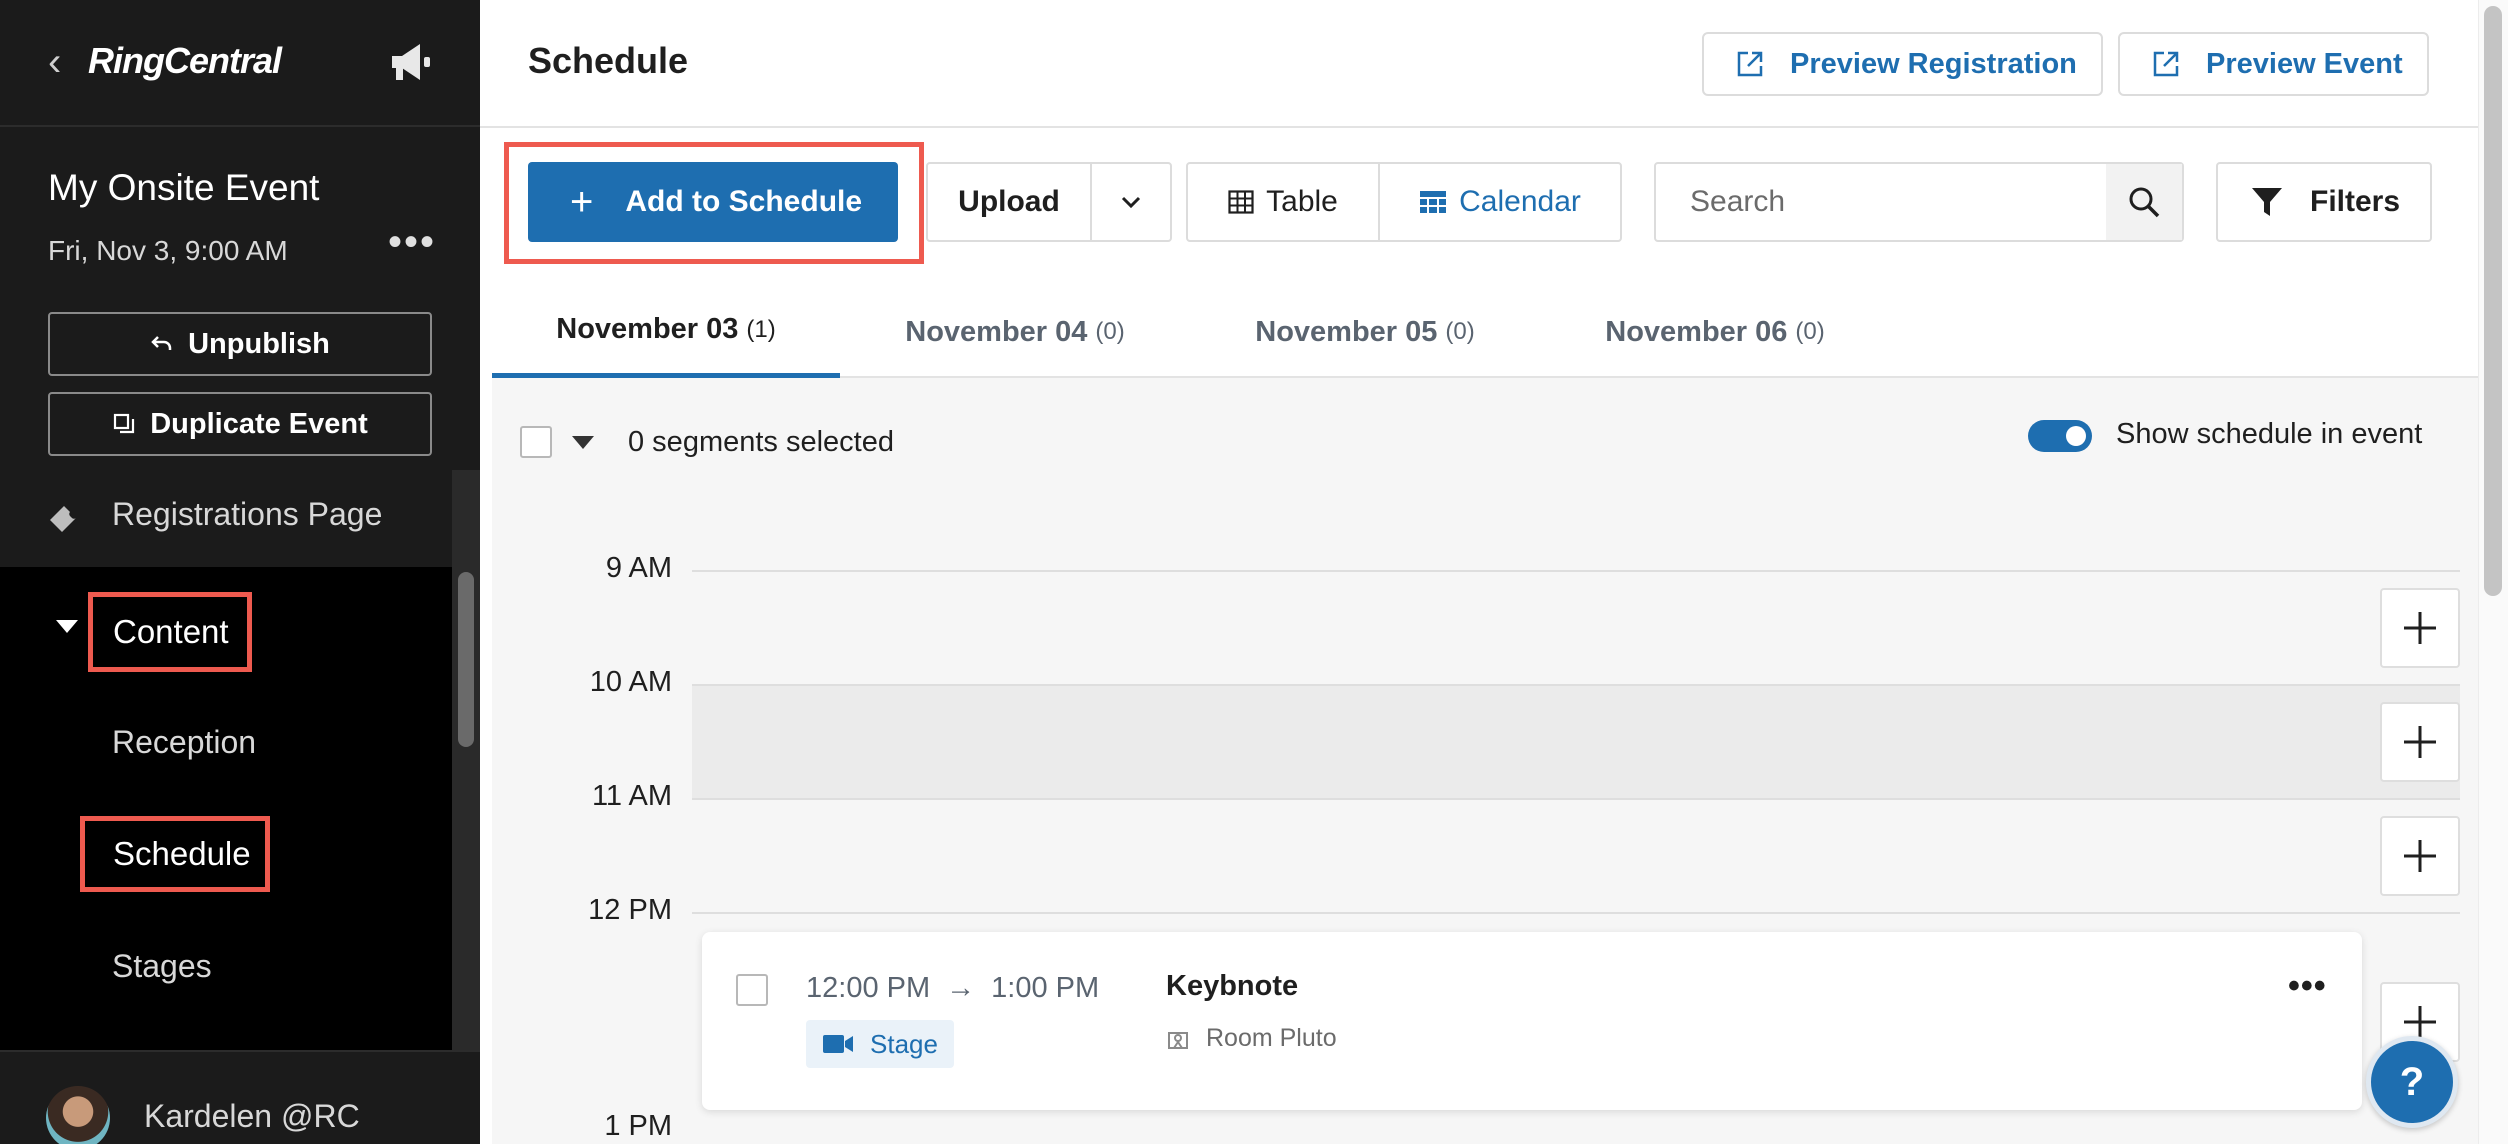 The height and width of the screenshot is (1144, 2508). What do you see at coordinates (1010, 202) in the screenshot?
I see `upload-button: Upload` at bounding box center [1010, 202].